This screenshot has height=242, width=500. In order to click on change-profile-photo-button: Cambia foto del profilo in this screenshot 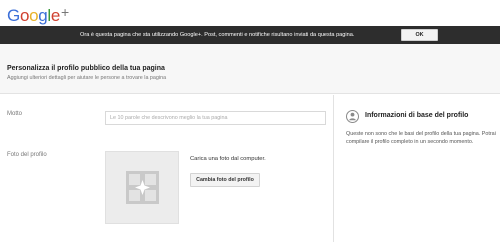, I will do `click(225, 180)`.